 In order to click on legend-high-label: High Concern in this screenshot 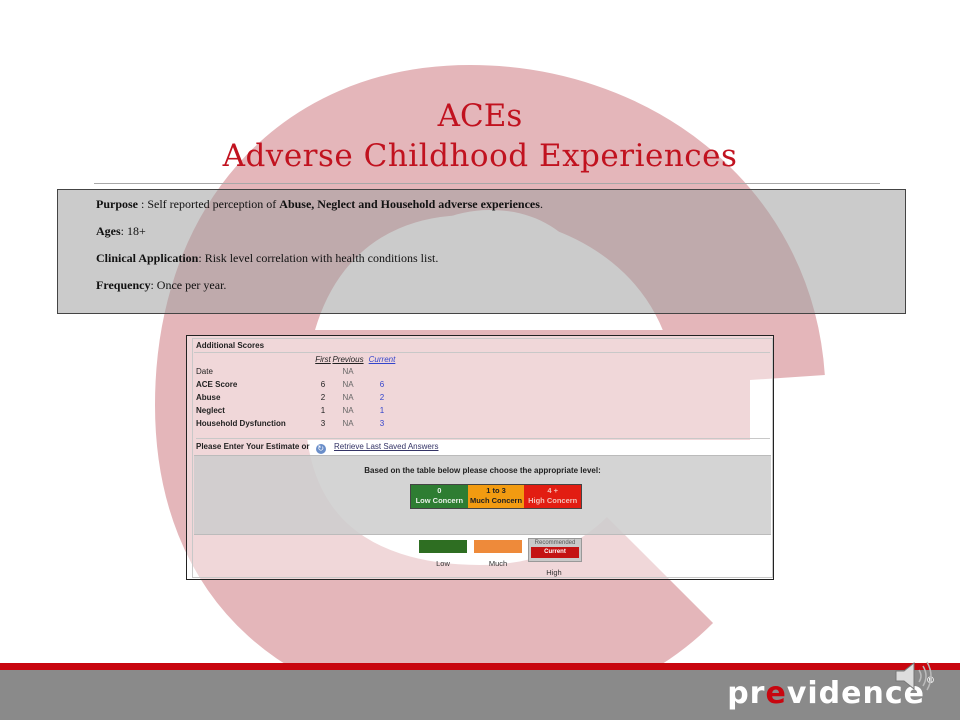, I will do `click(553, 500)`.